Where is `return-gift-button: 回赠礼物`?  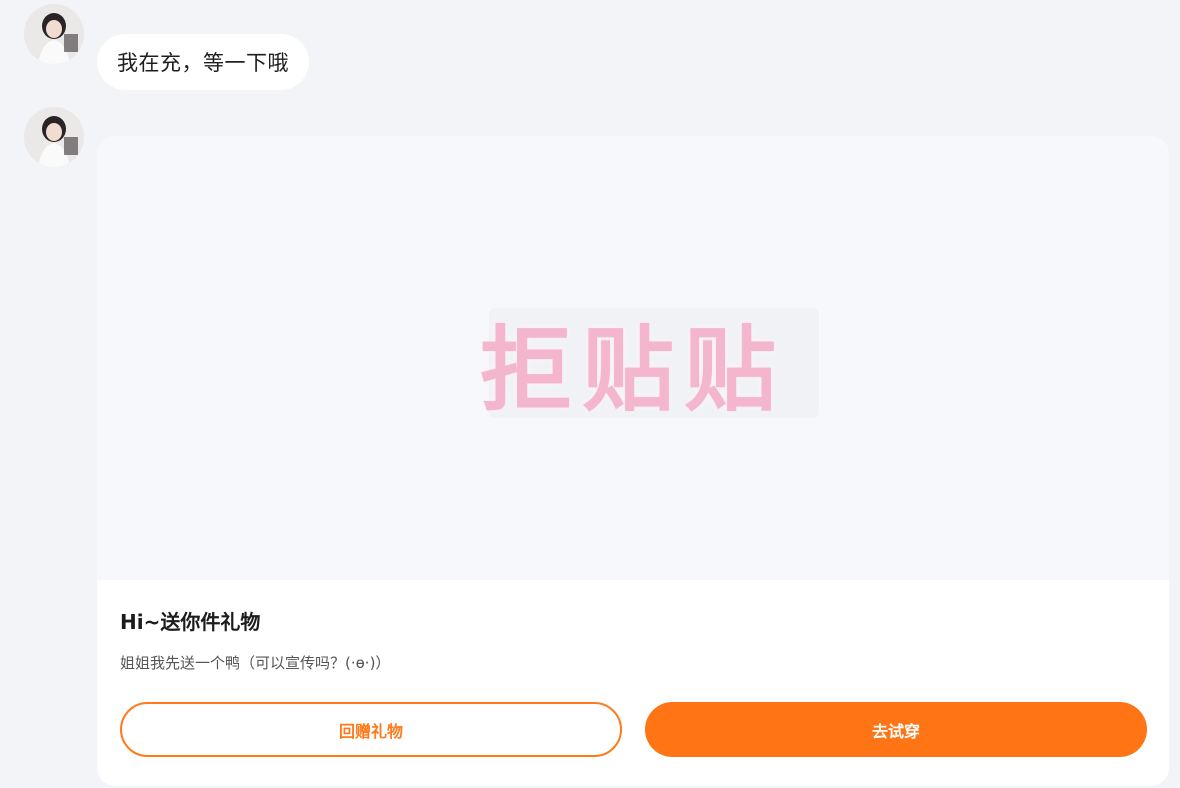
return-gift-button: 回赠礼物 is located at coordinates (371, 729).